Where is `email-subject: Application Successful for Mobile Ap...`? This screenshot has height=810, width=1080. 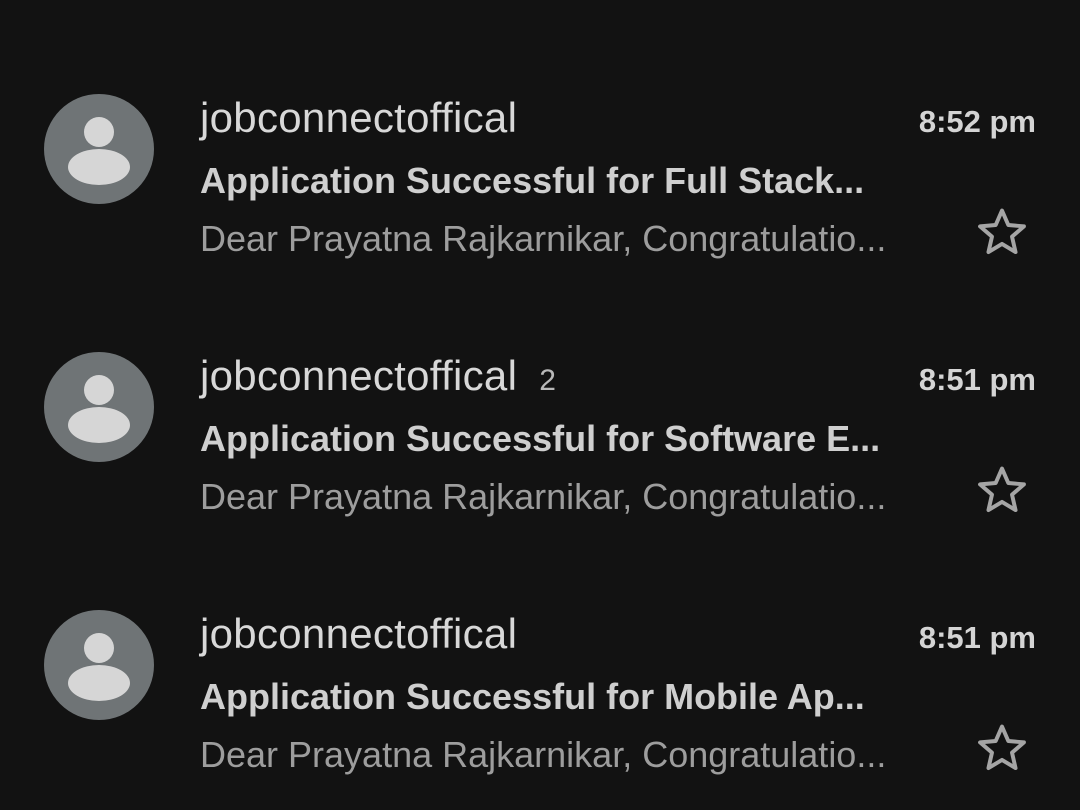
email-subject: Application Successful for Mobile Ap... is located at coordinates (532, 696).